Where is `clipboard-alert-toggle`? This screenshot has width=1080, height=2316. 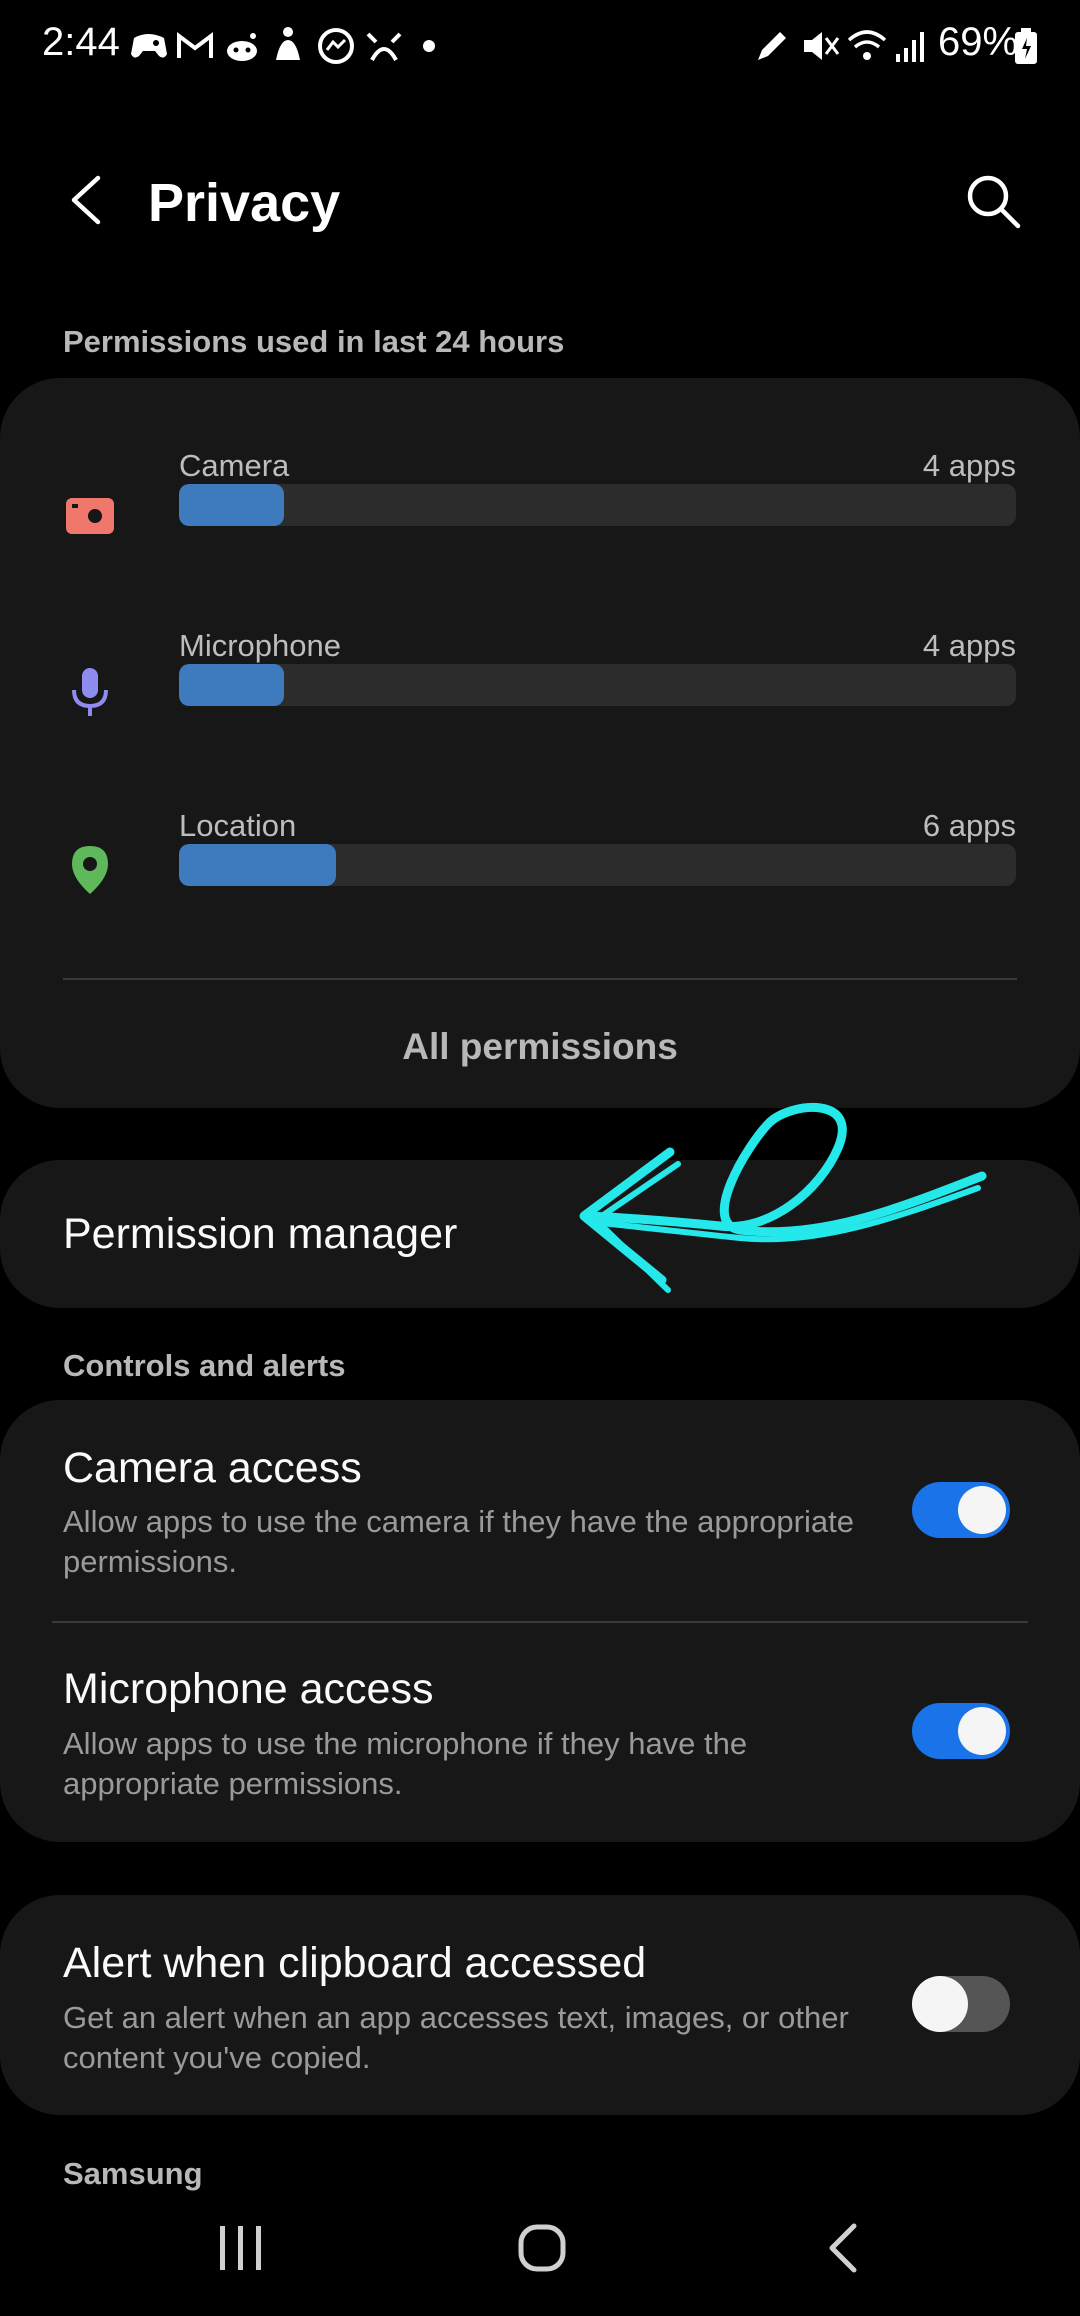
clipboard-alert-toggle is located at coordinates (961, 2004).